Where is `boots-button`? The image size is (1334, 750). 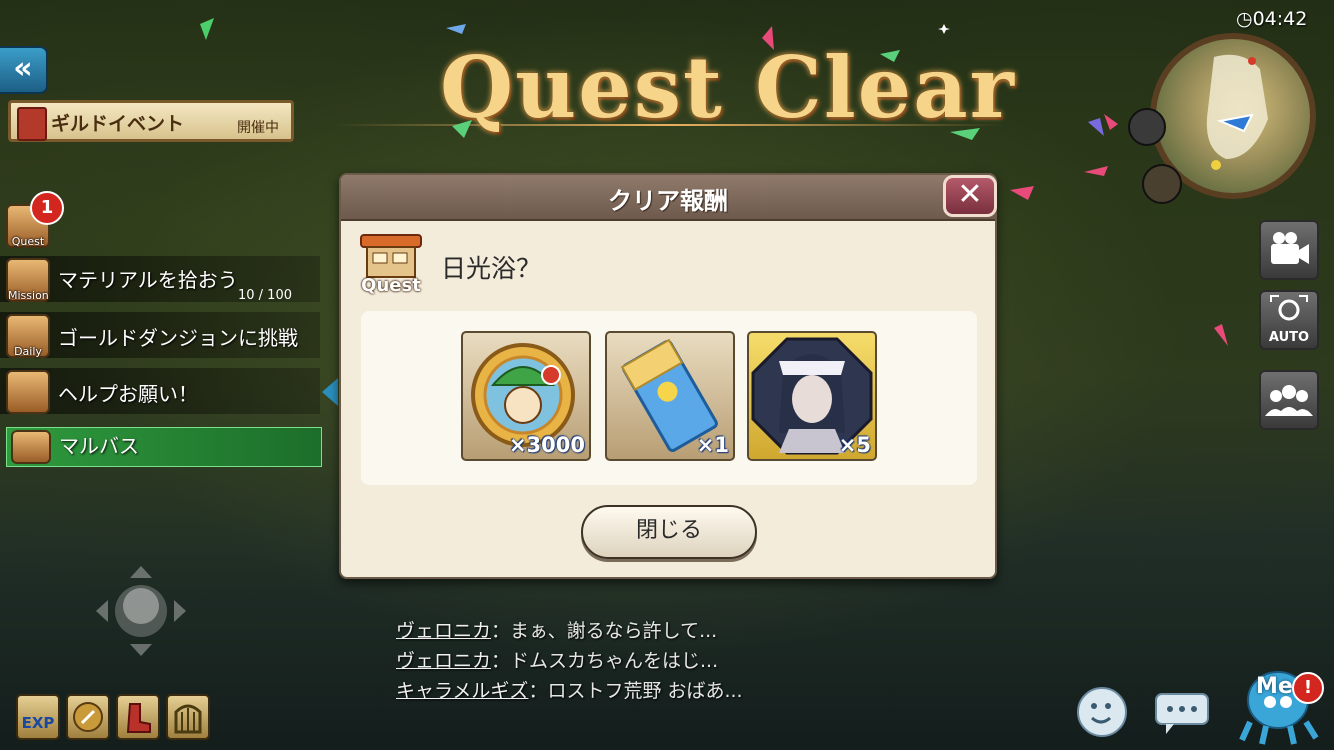 boots-button is located at coordinates (138, 717).